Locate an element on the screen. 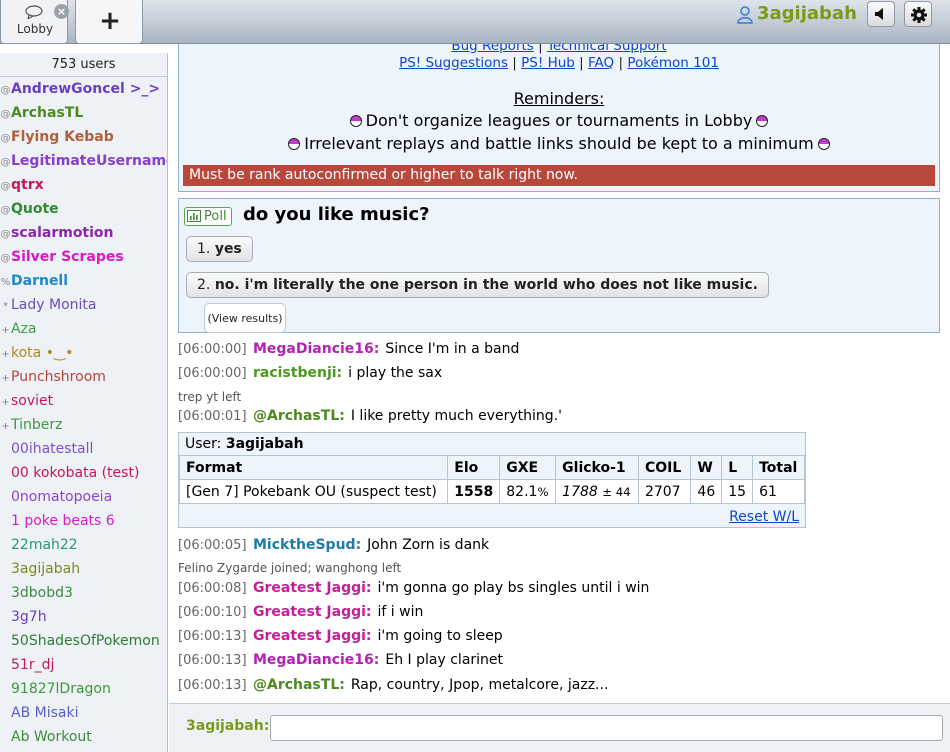 The image size is (950, 752). ladder-header-cell: Glicko-1 is located at coordinates (597, 467).